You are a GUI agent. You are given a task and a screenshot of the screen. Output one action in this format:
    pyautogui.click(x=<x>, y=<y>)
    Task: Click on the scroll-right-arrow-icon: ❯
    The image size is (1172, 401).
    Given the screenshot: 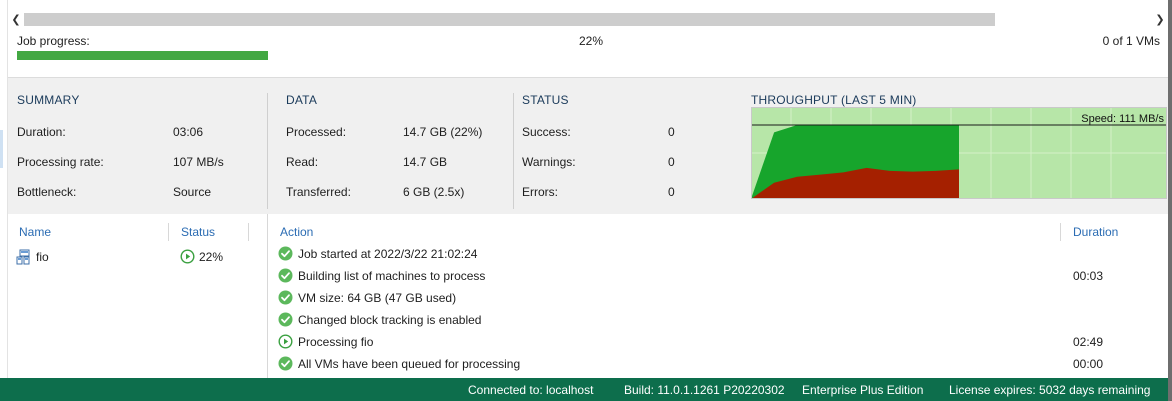 What is the action you would take?
    pyautogui.click(x=1160, y=20)
    